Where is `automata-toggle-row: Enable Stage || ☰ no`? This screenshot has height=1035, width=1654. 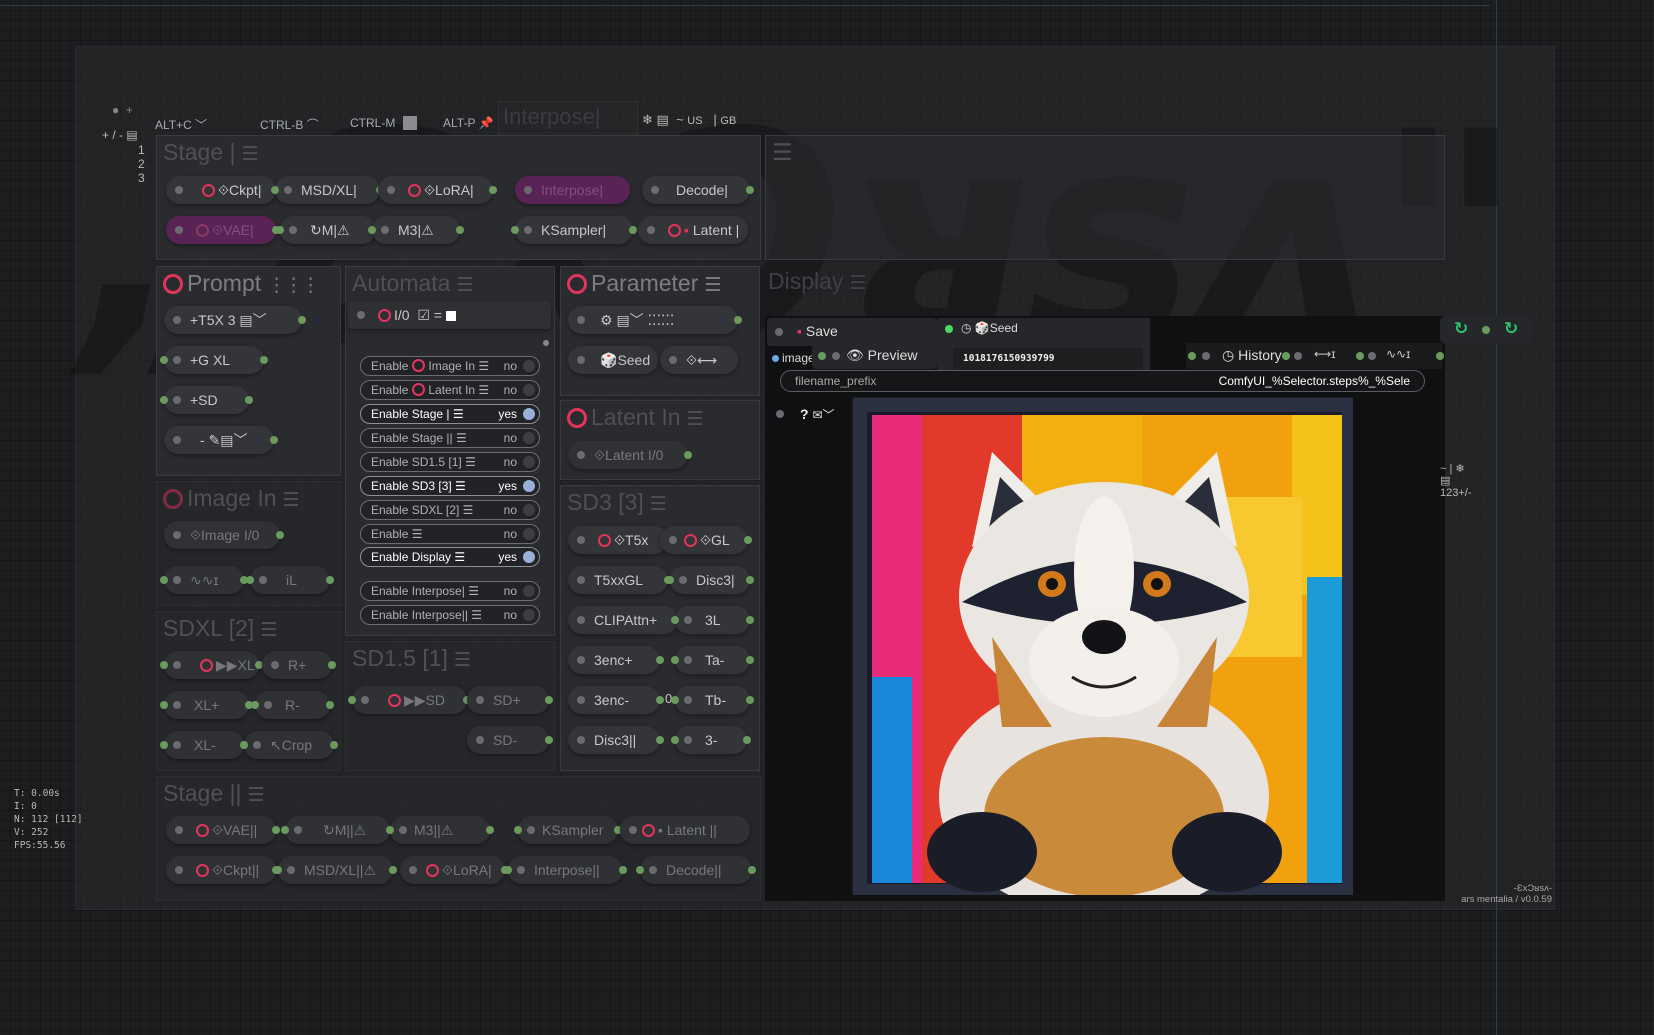 automata-toggle-row: Enable Stage || ☰ no is located at coordinates (450, 438).